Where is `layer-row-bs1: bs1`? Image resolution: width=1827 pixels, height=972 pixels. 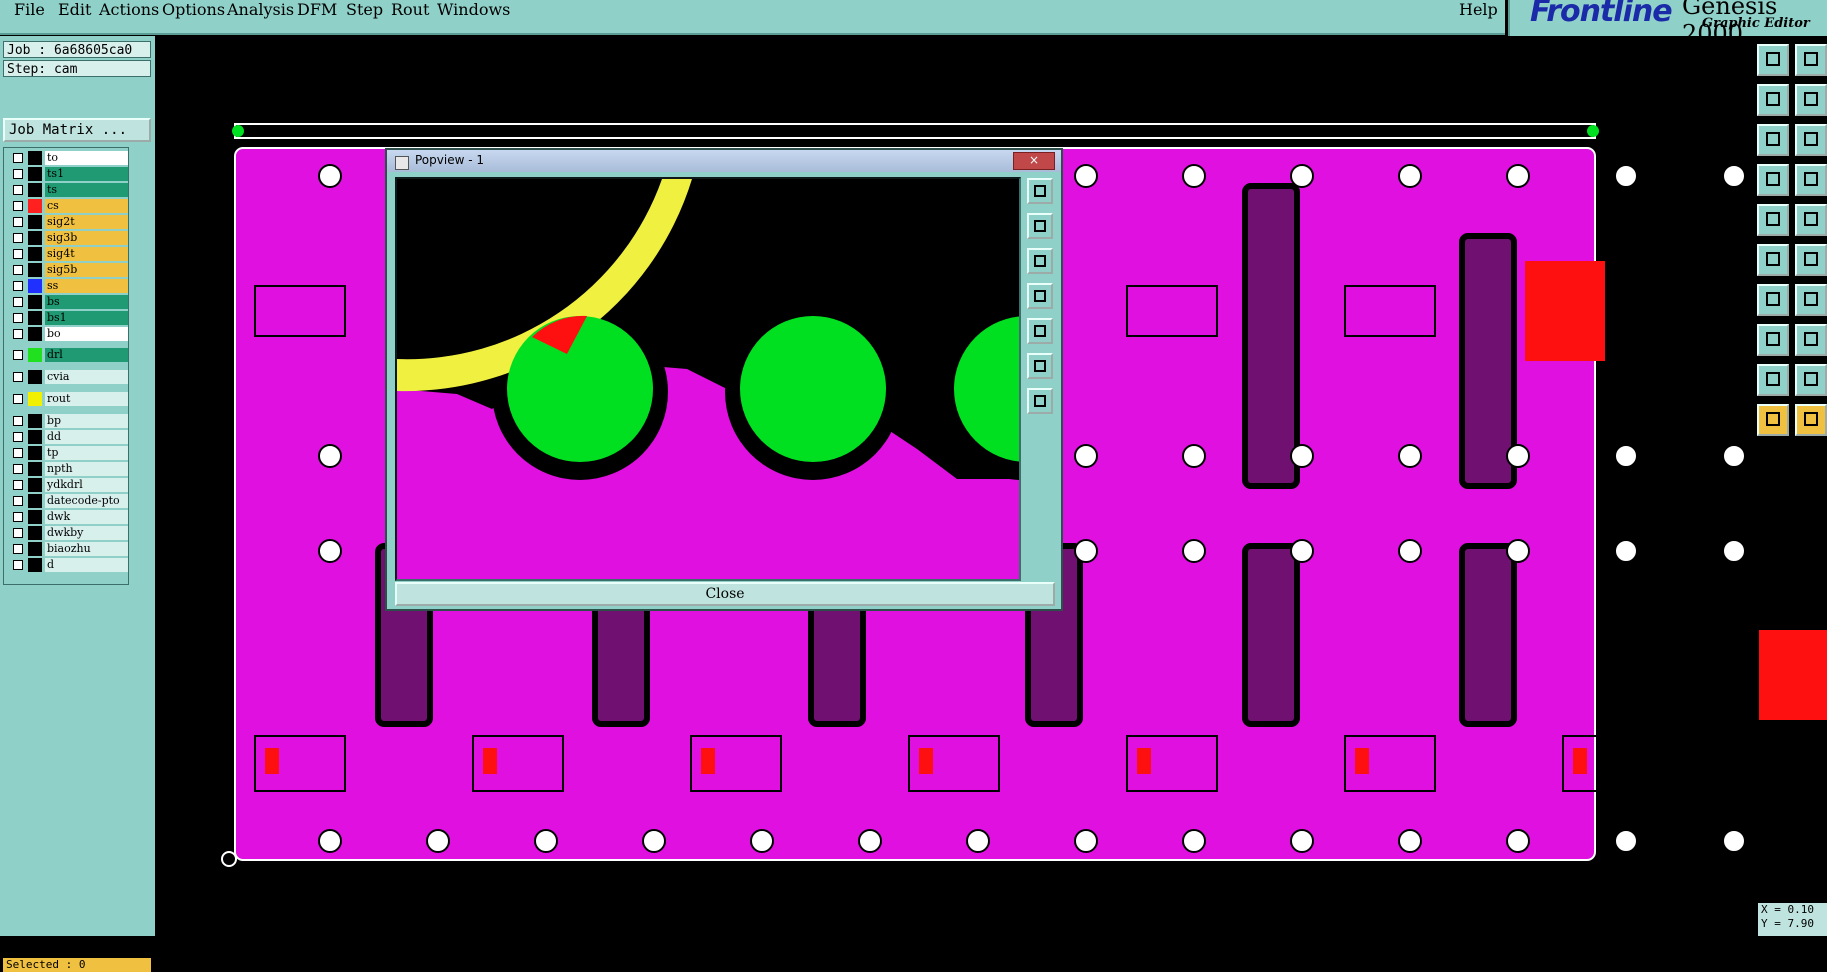 layer-row-bs1: bs1 is located at coordinates (67, 318).